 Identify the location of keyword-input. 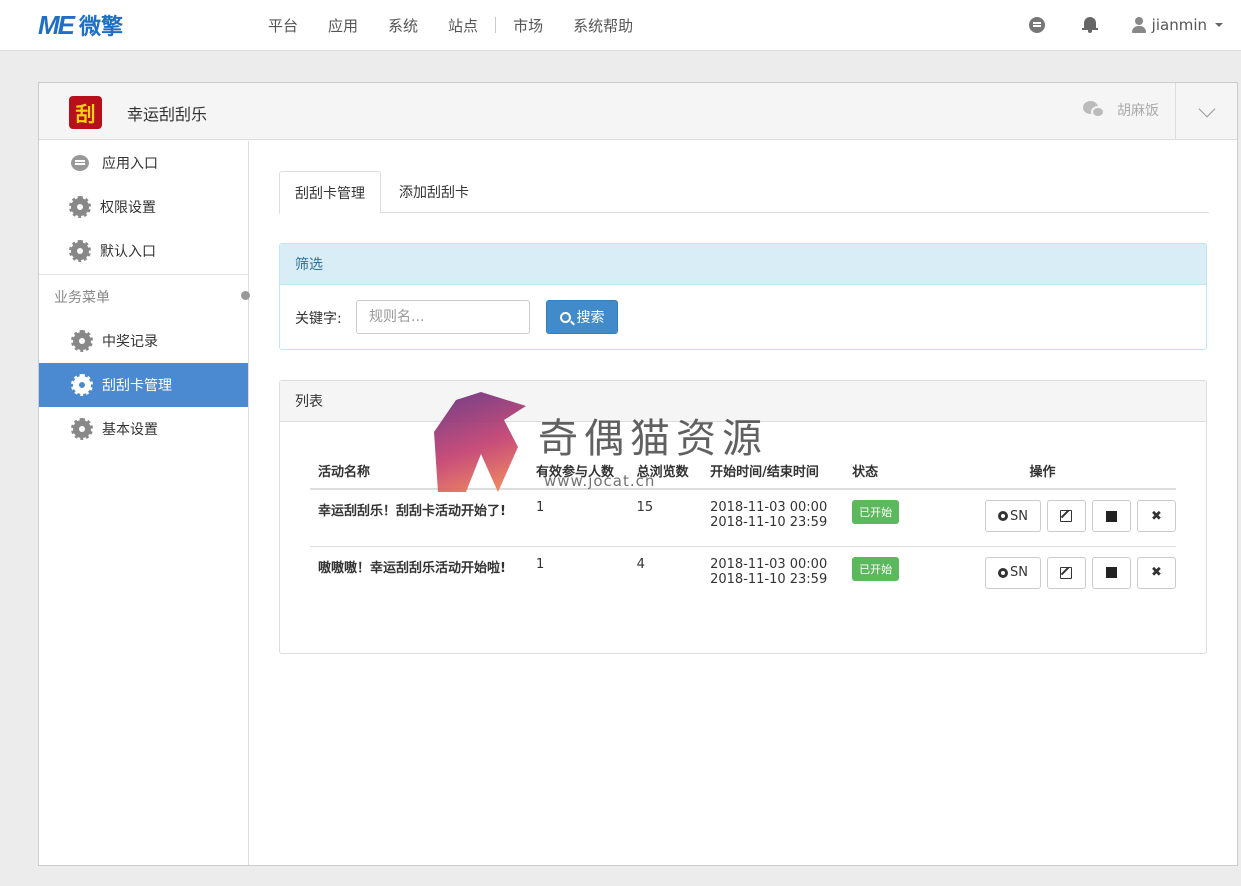
(443, 317).